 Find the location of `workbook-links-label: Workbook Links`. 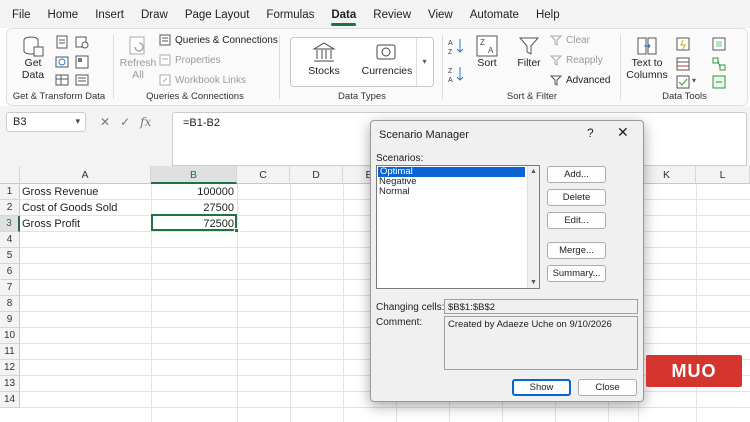

workbook-links-label: Workbook Links is located at coordinates (210, 80).